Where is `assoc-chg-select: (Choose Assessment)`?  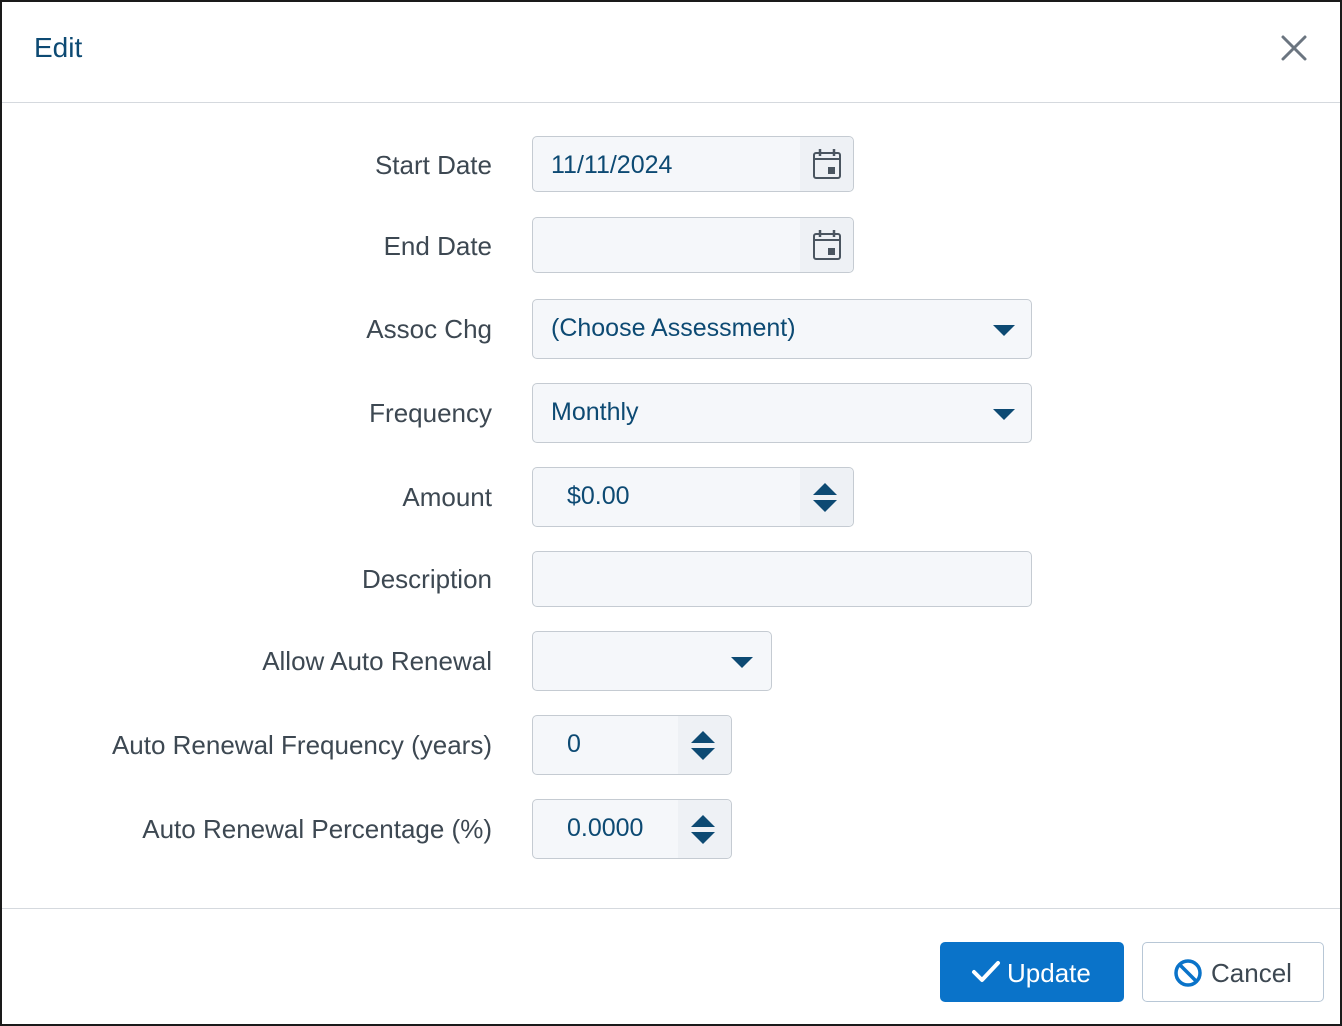
assoc-chg-select: (Choose Assessment) is located at coordinates (782, 329).